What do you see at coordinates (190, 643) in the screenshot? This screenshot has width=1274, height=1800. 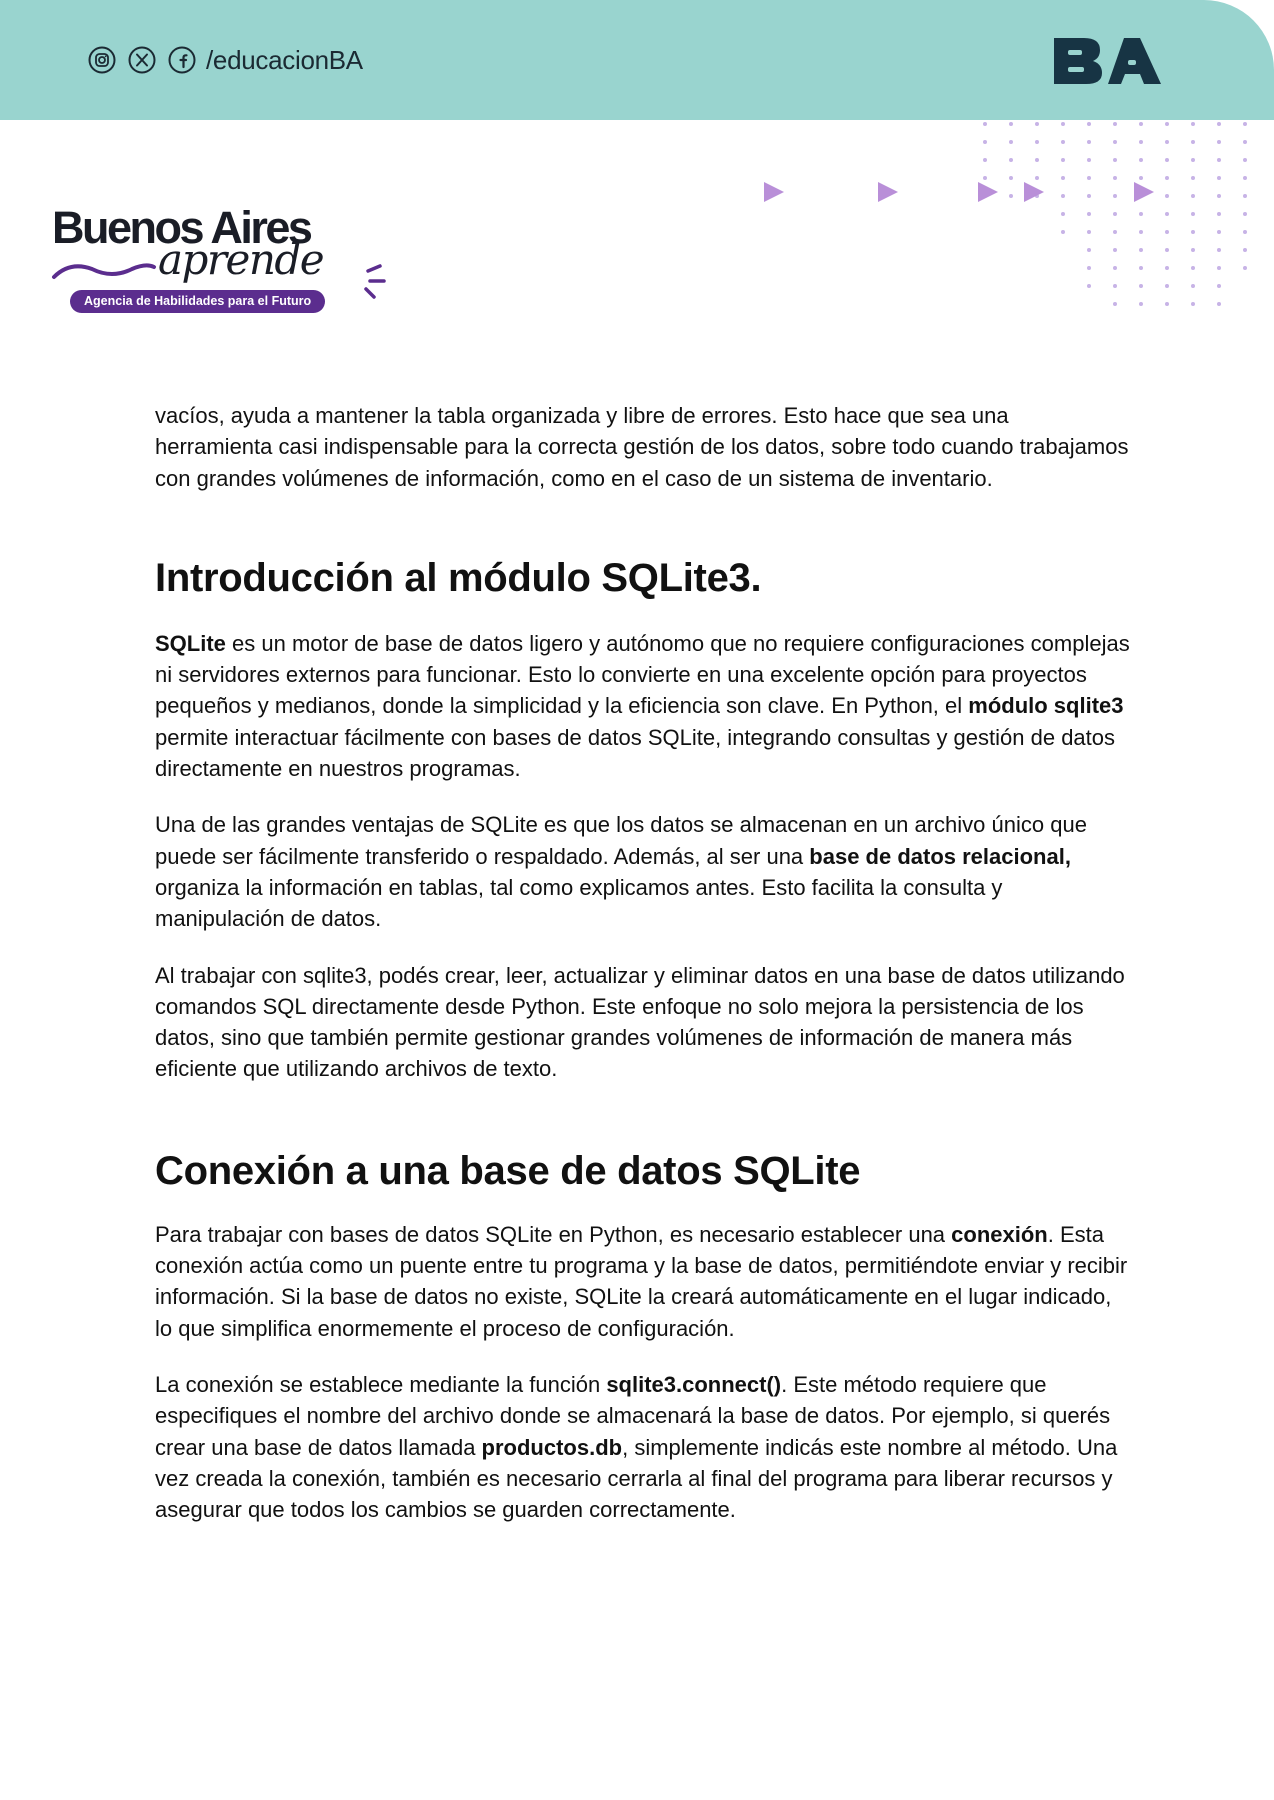 I see `bold-term: SQLite` at bounding box center [190, 643].